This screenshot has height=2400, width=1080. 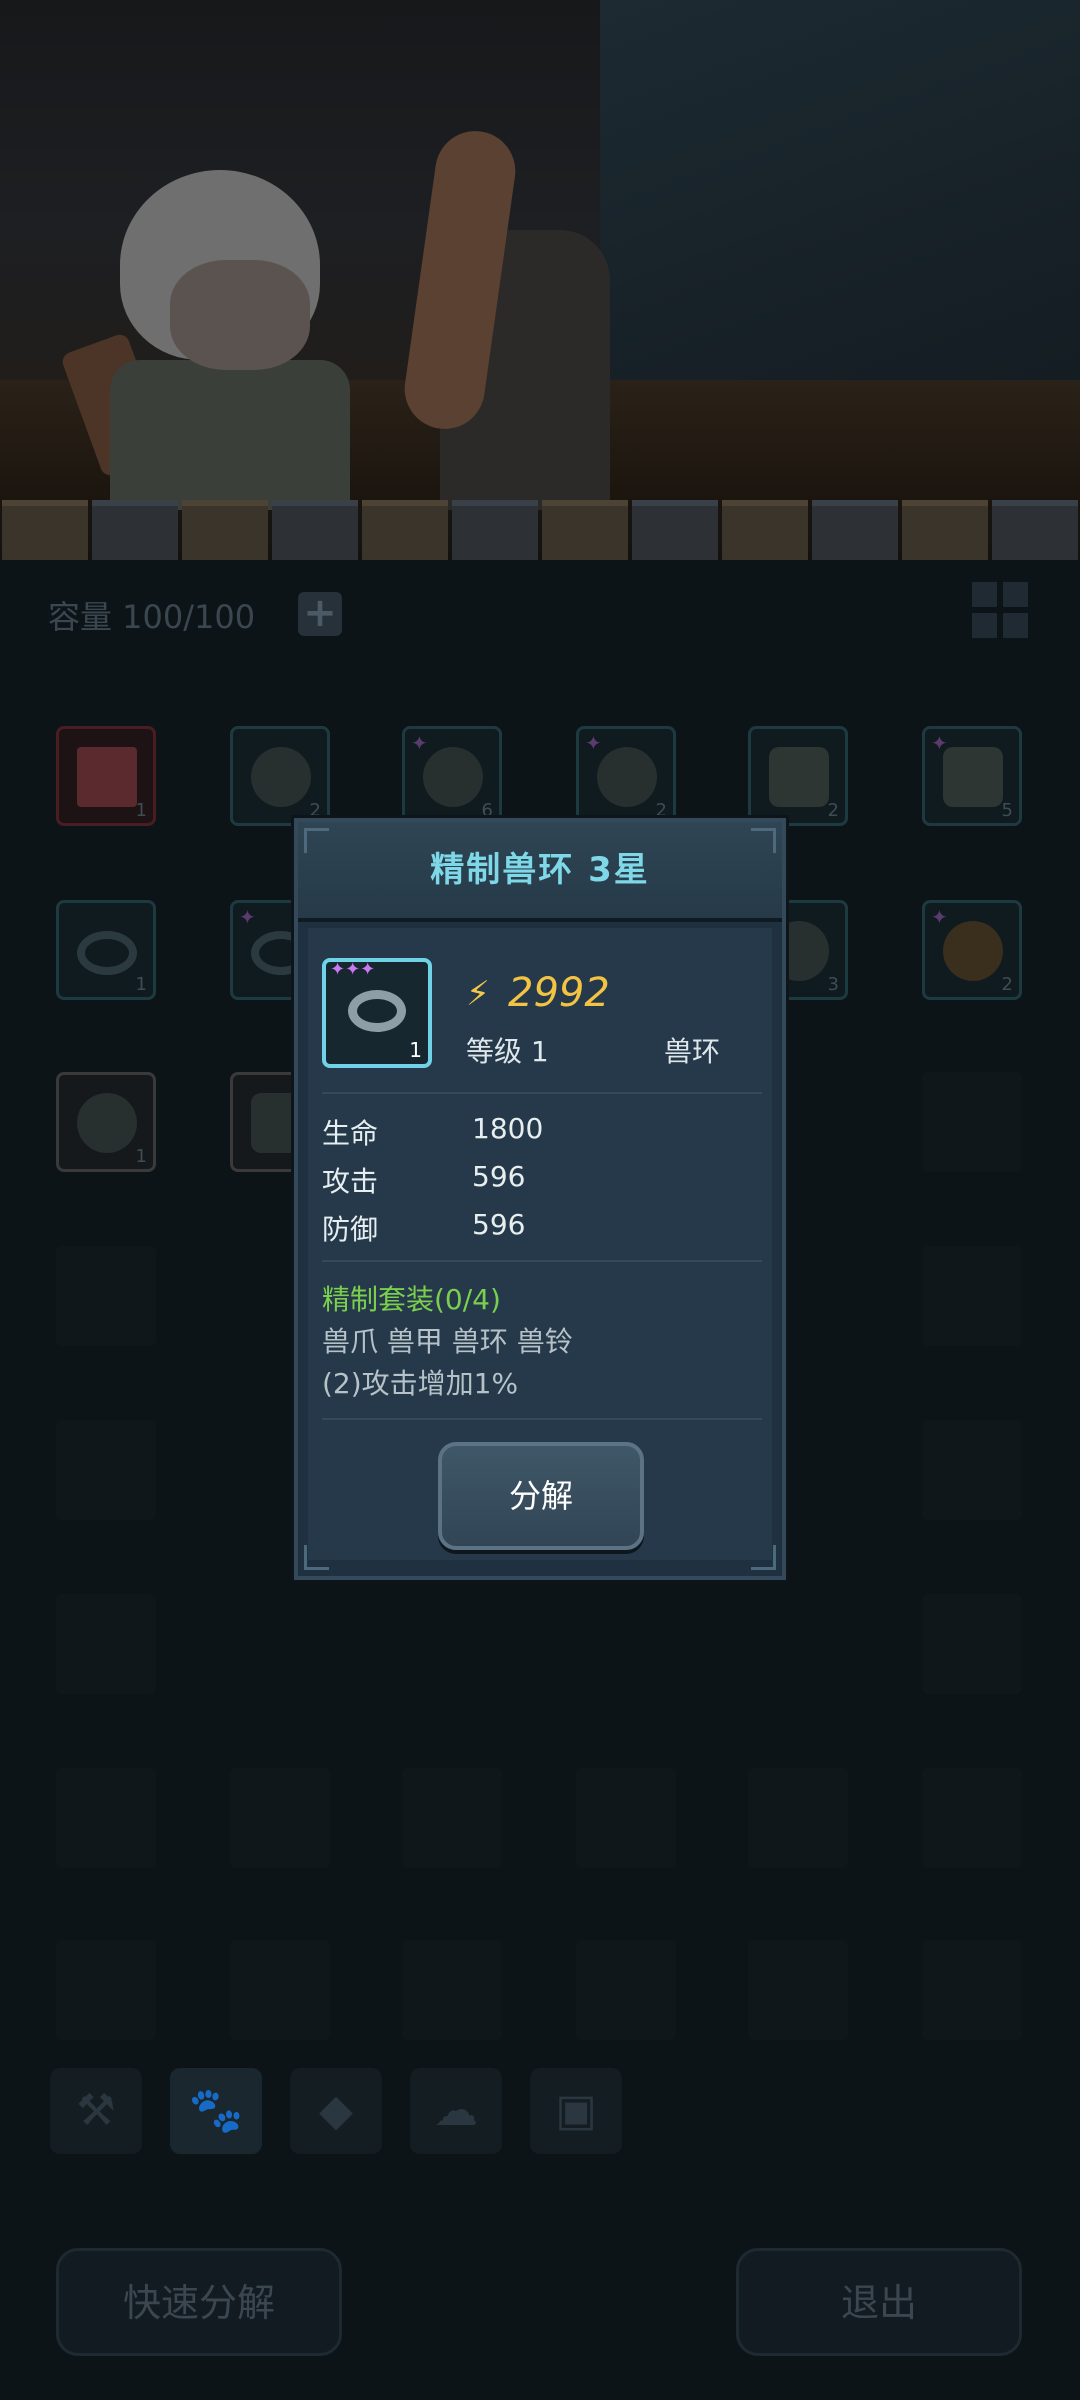 What do you see at coordinates (507, 1051) in the screenshot?
I see `item-level: 等级 1` at bounding box center [507, 1051].